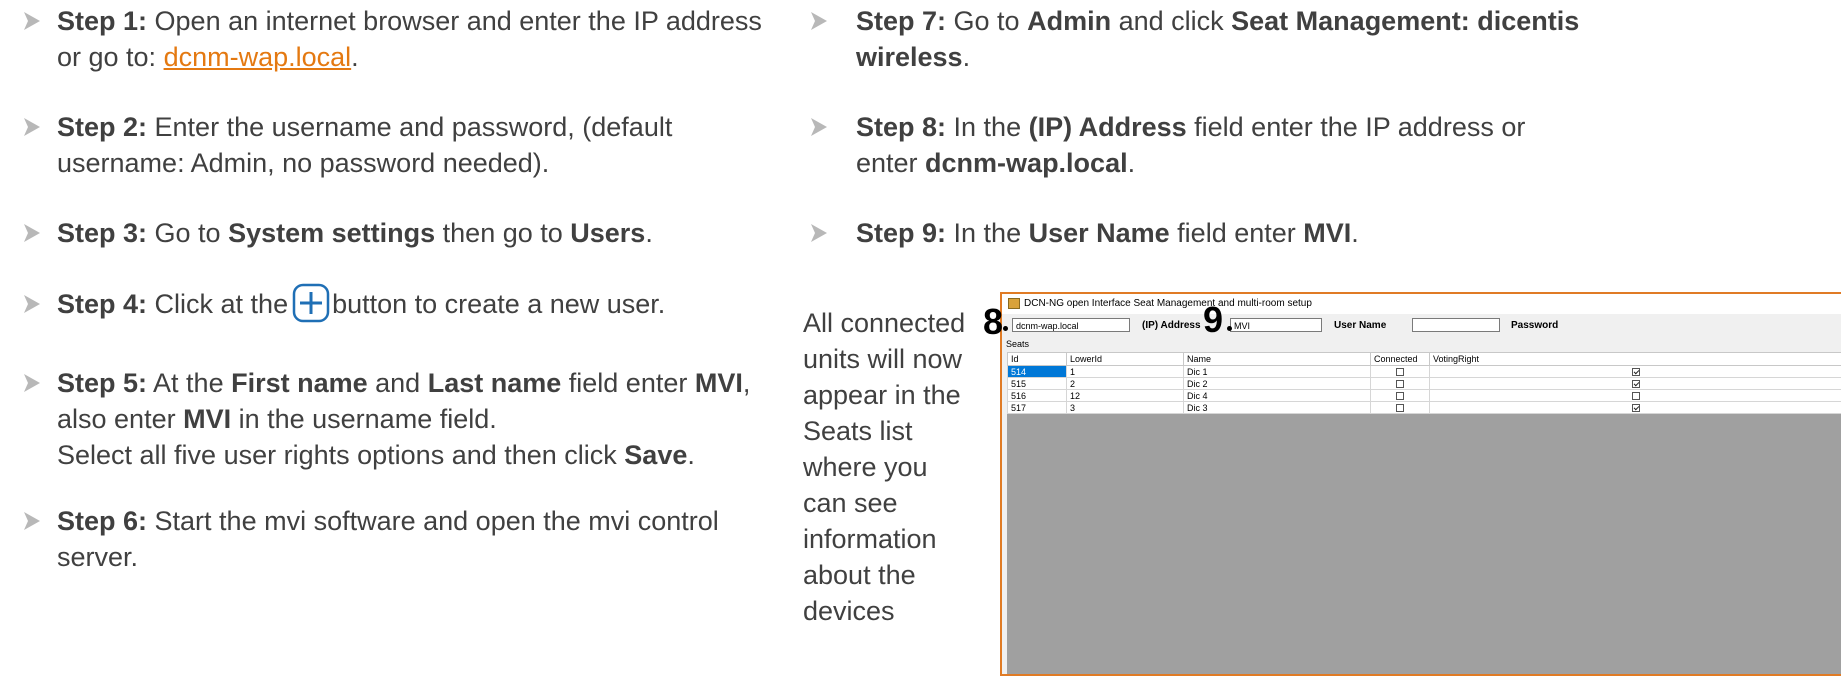  I want to click on step-text: then go to, so click(502, 233).